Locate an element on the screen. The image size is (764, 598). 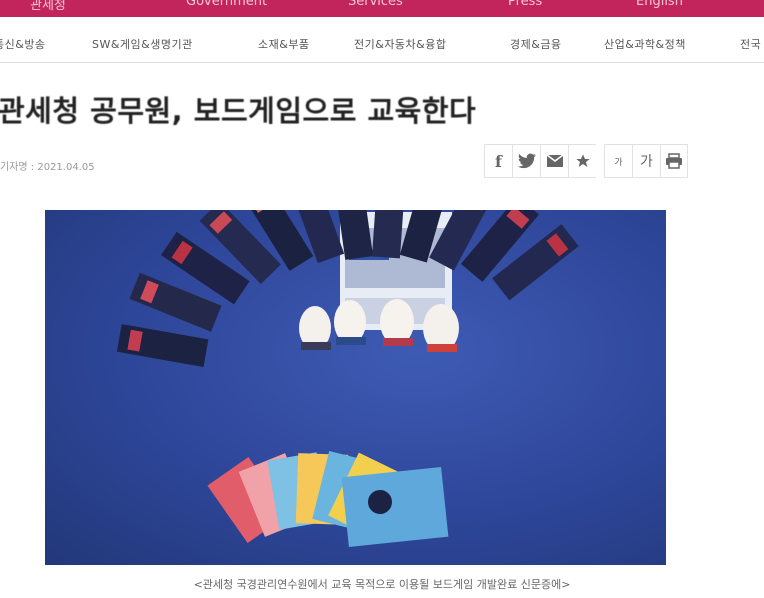
print-button is located at coordinates (674, 161).